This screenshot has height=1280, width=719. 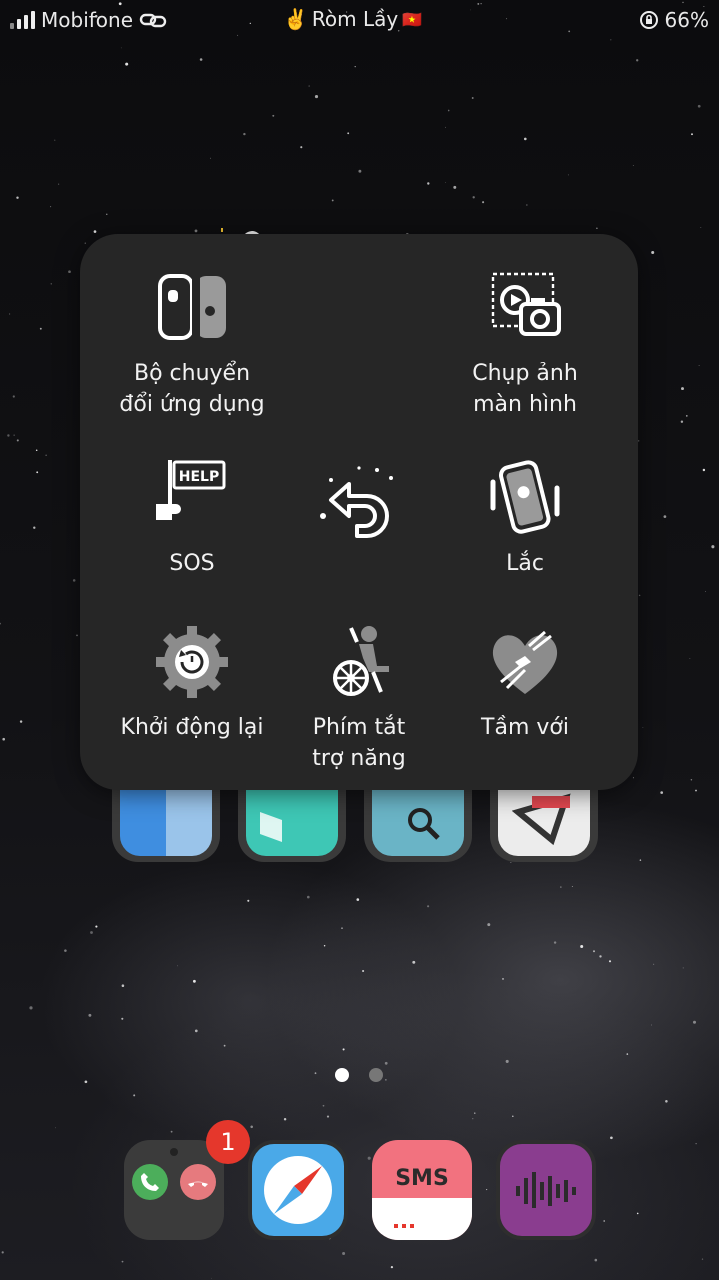 What do you see at coordinates (544, 824) in the screenshot?
I see `app-icon-tasks` at bounding box center [544, 824].